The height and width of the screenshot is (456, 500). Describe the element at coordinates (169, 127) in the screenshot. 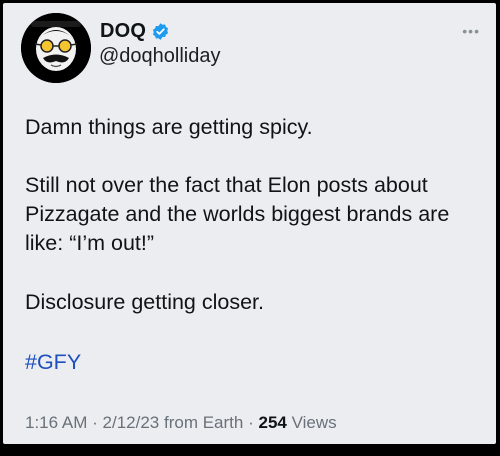

I see `tweet-line-1: Damn things are getting spicy.` at that location.